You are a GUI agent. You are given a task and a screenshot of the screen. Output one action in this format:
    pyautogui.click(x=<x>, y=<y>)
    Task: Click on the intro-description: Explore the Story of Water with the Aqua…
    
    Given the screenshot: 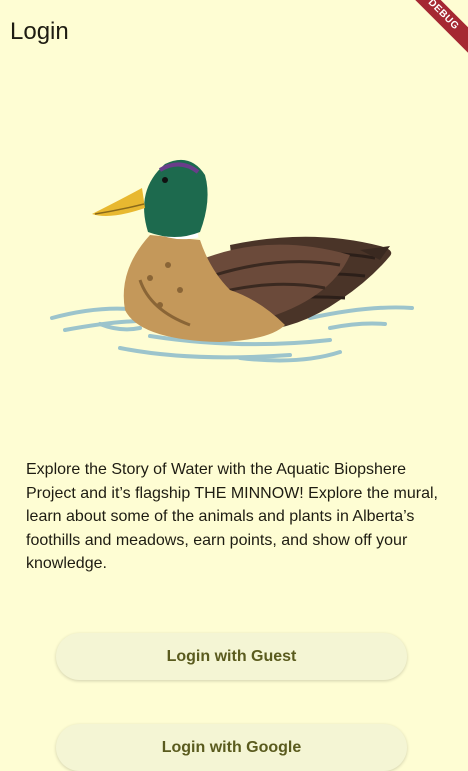 What is the action you would take?
    pyautogui.click(x=232, y=516)
    